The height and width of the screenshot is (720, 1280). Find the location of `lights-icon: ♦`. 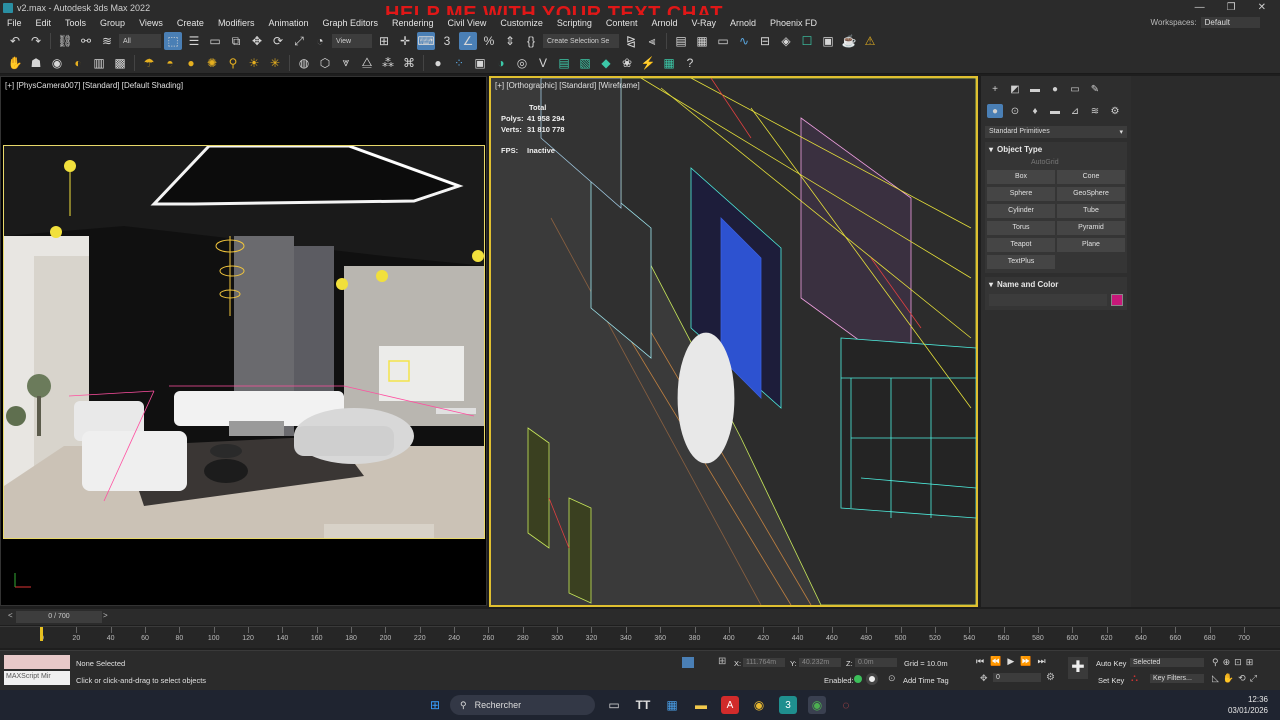

lights-icon: ♦ is located at coordinates (1035, 111).